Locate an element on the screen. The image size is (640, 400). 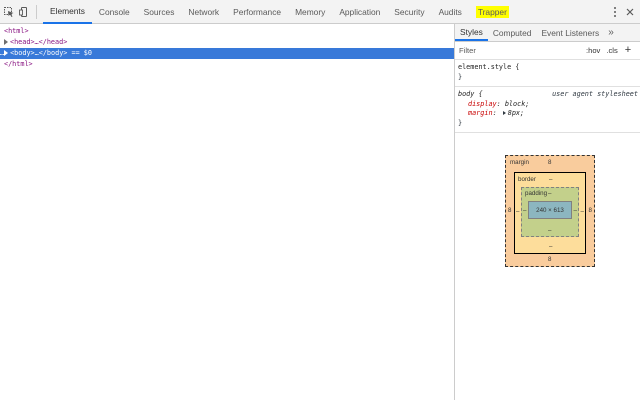
tab-security: Security is located at coordinates (409, 12).